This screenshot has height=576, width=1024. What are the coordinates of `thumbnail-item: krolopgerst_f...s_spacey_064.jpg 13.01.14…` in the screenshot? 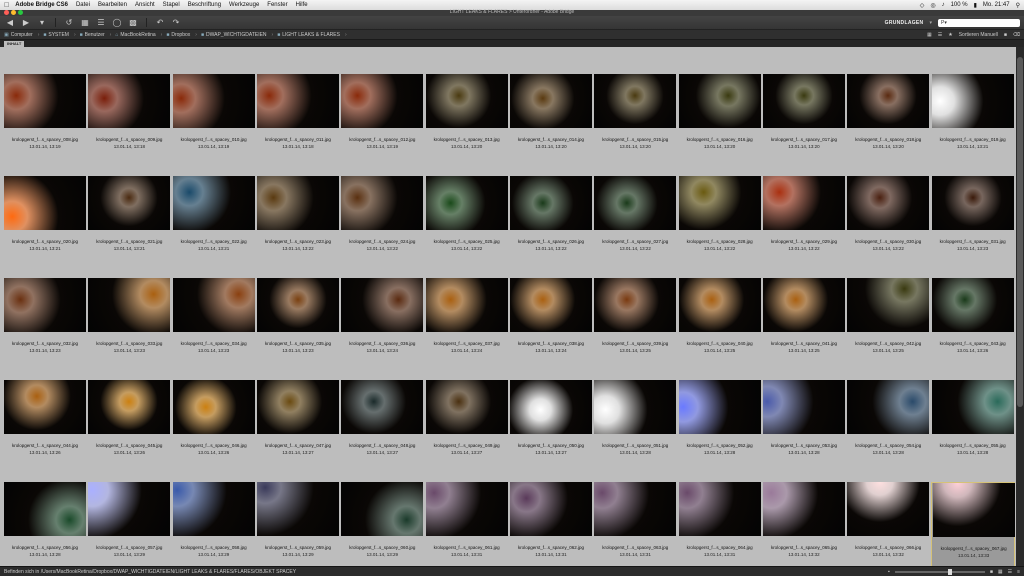 It's located at (720, 529).